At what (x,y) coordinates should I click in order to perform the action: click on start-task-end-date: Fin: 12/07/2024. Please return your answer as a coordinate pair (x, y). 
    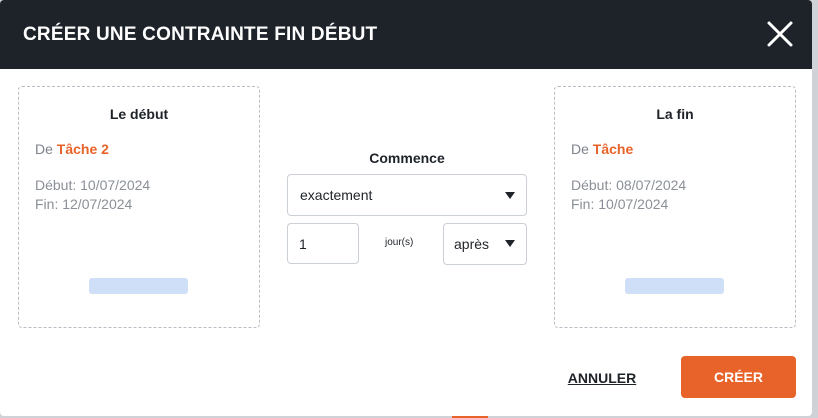
    Looking at the image, I should click on (84, 204).